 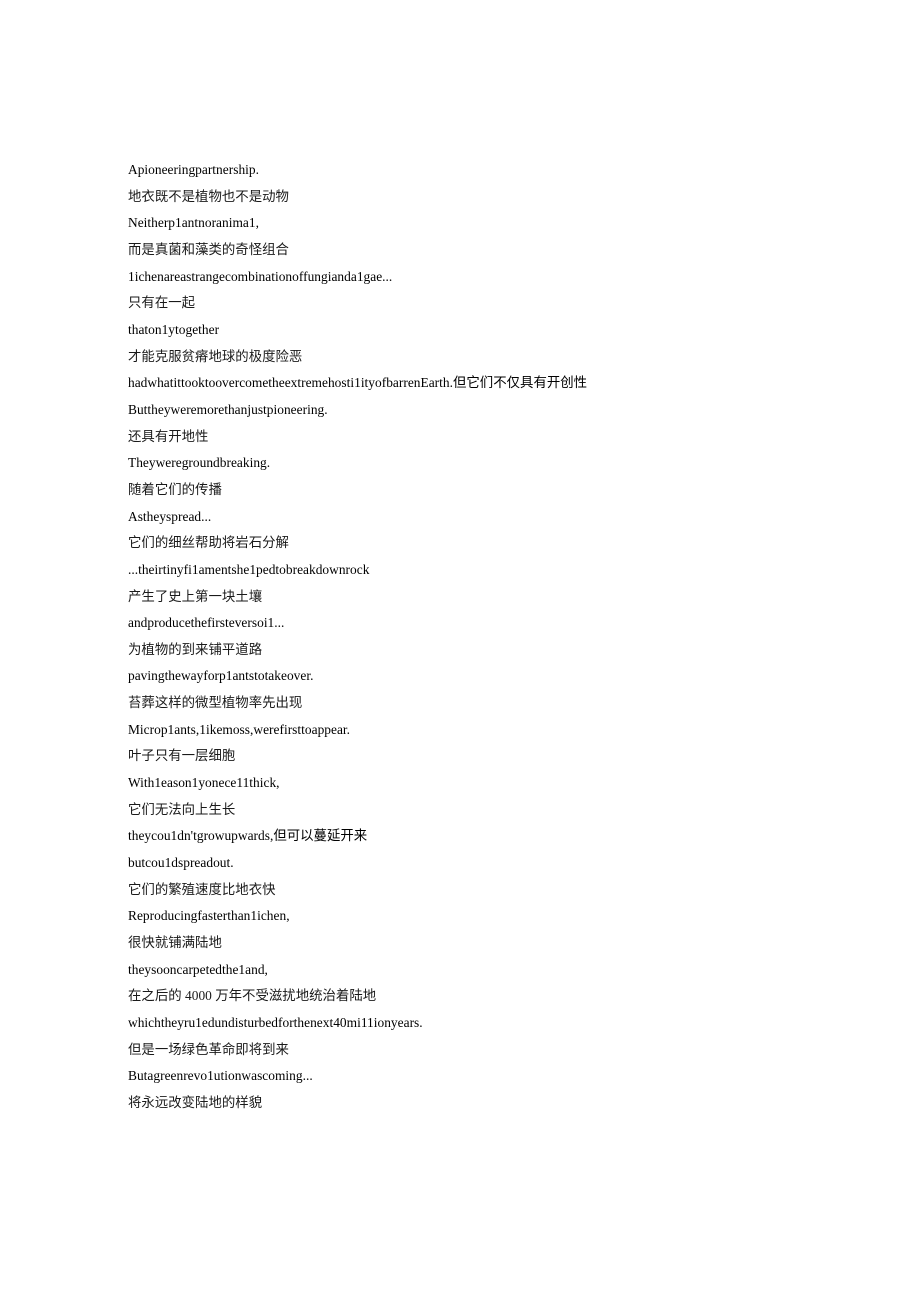 What do you see at coordinates (239, 729) in the screenshot?
I see `text-line: Microp1ants,1ikemoss,werefirsttoappear.` at bounding box center [239, 729].